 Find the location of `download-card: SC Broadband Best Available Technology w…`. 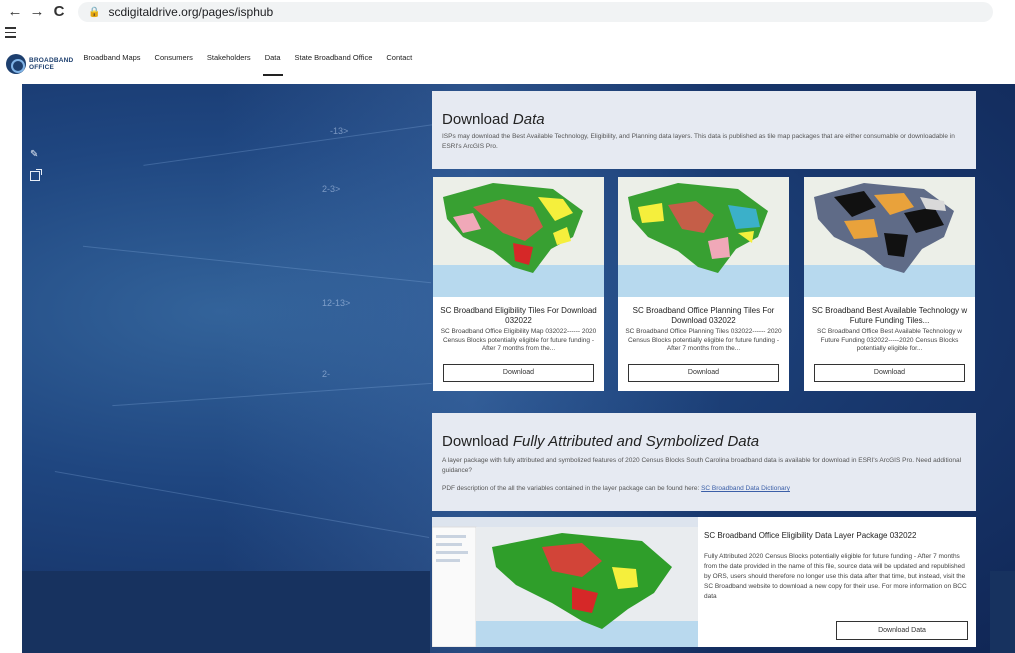

download-card: SC Broadband Best Available Technology w… is located at coordinates (889, 284).